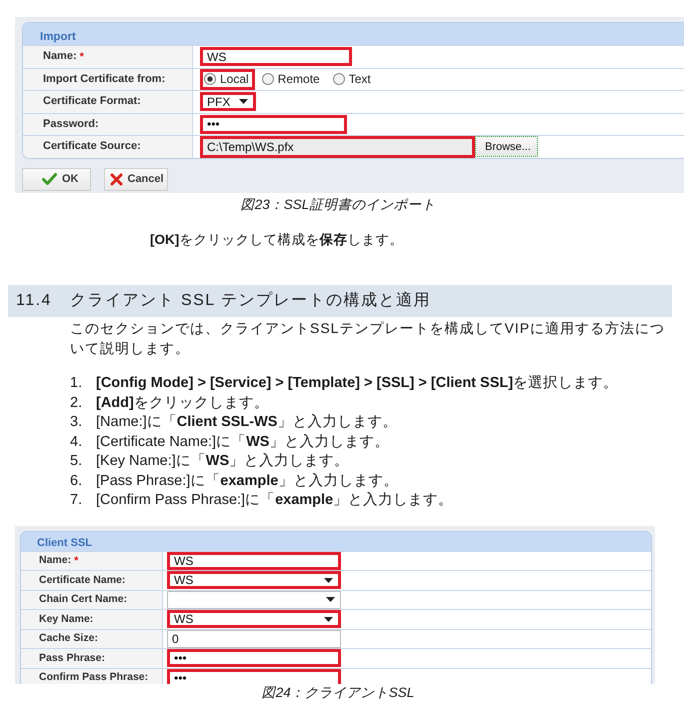  What do you see at coordinates (77, 461) in the screenshot?
I see `step-number: 5.` at bounding box center [77, 461].